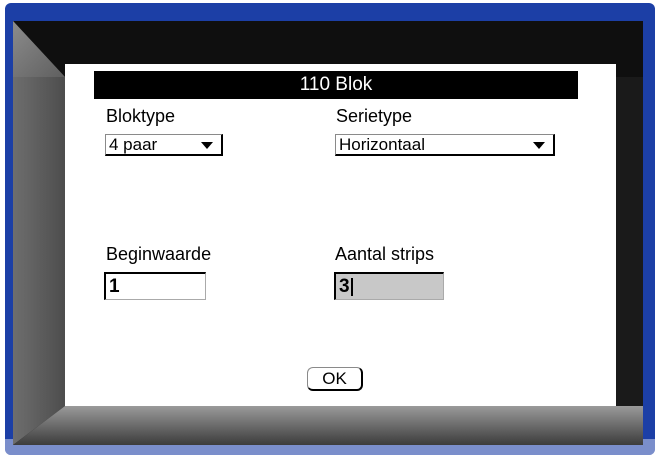 Image resolution: width=658 pixels, height=458 pixels. I want to click on serietype-label: Serietype, so click(374, 116).